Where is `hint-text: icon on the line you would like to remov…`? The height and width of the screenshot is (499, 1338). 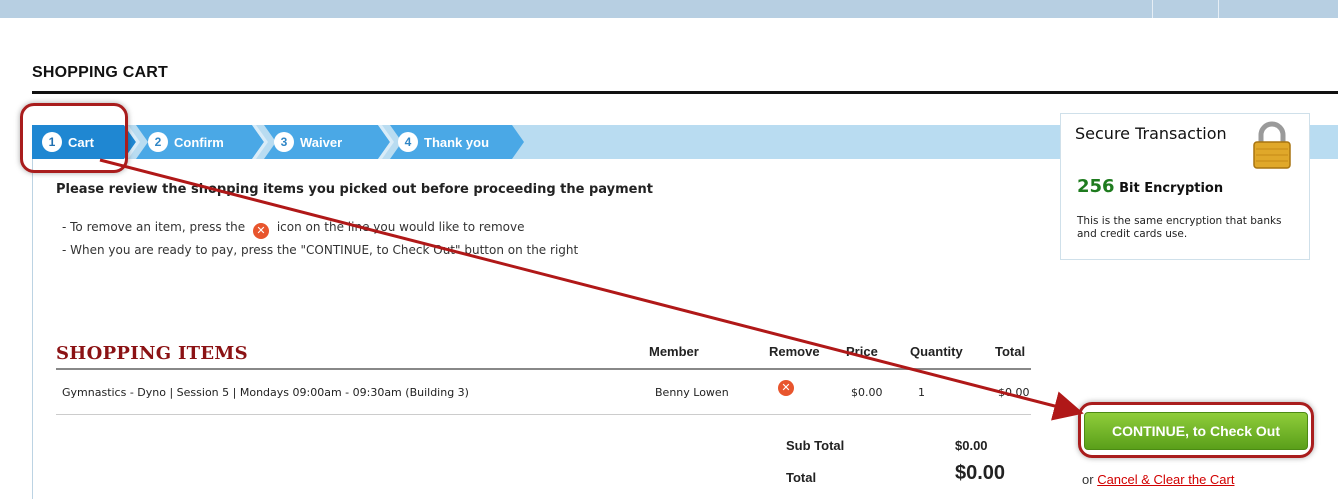
hint-text: icon on the line you would like to remov… is located at coordinates (400, 227).